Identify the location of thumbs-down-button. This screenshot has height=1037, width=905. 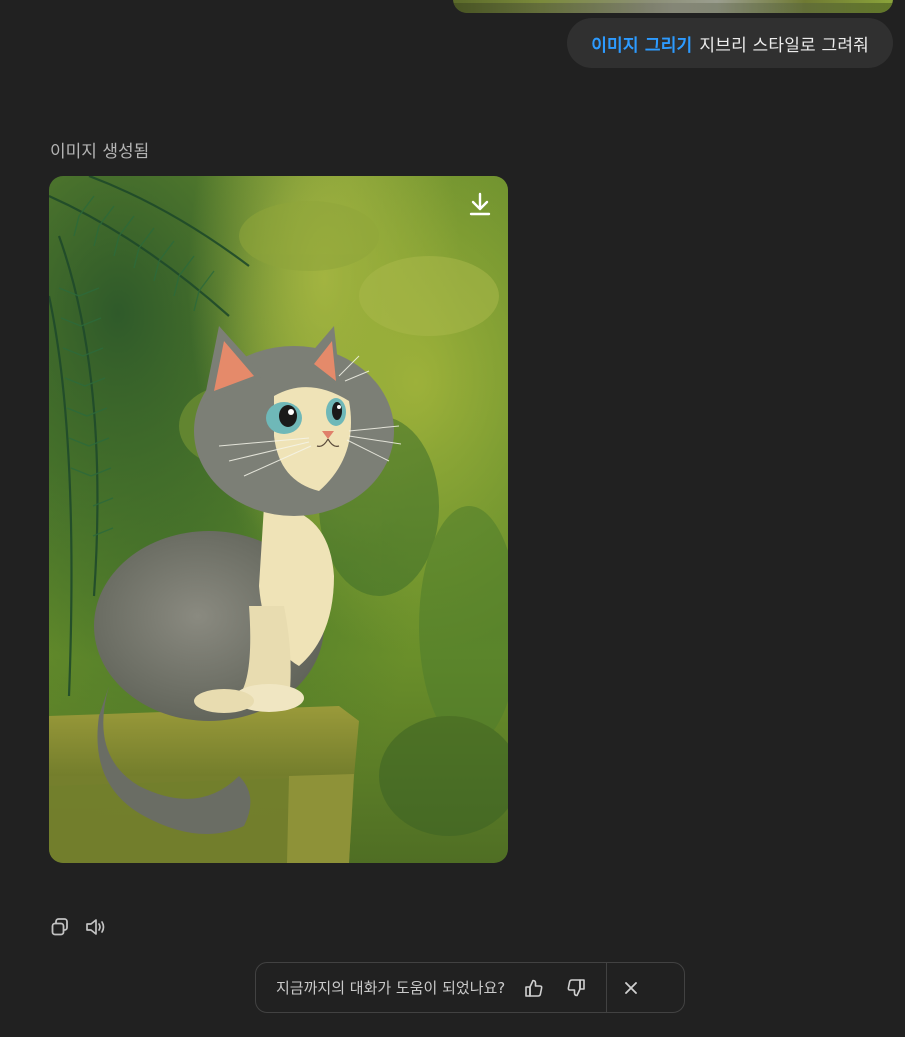
(576, 988).